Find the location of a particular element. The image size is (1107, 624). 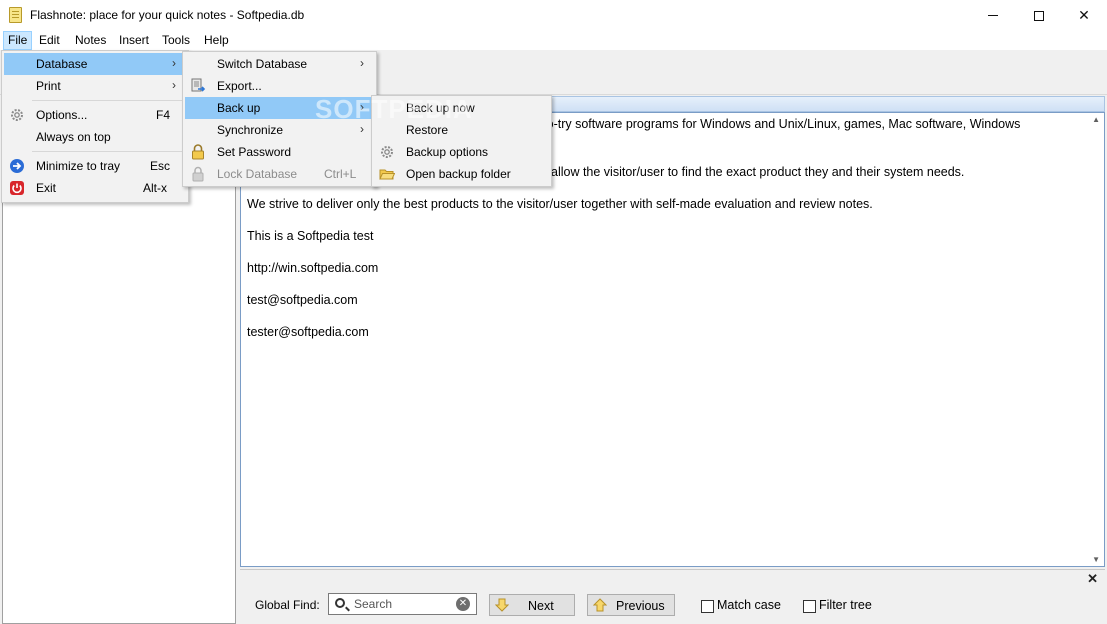

minimize-icon is located at coordinates (993, 15).